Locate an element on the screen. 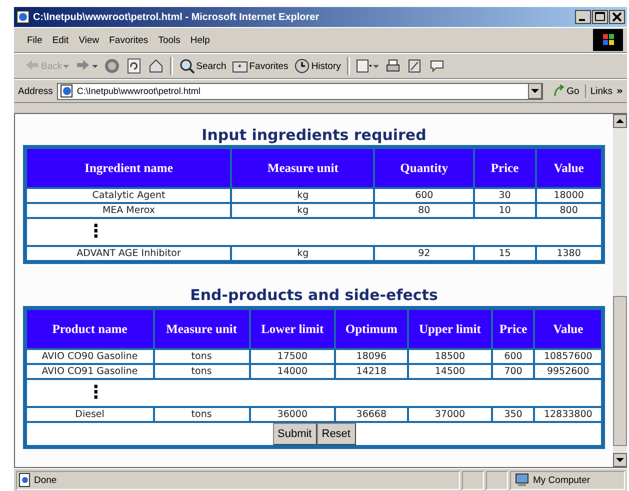 The width and height of the screenshot is (629, 491). go-button: Go is located at coordinates (566, 91).